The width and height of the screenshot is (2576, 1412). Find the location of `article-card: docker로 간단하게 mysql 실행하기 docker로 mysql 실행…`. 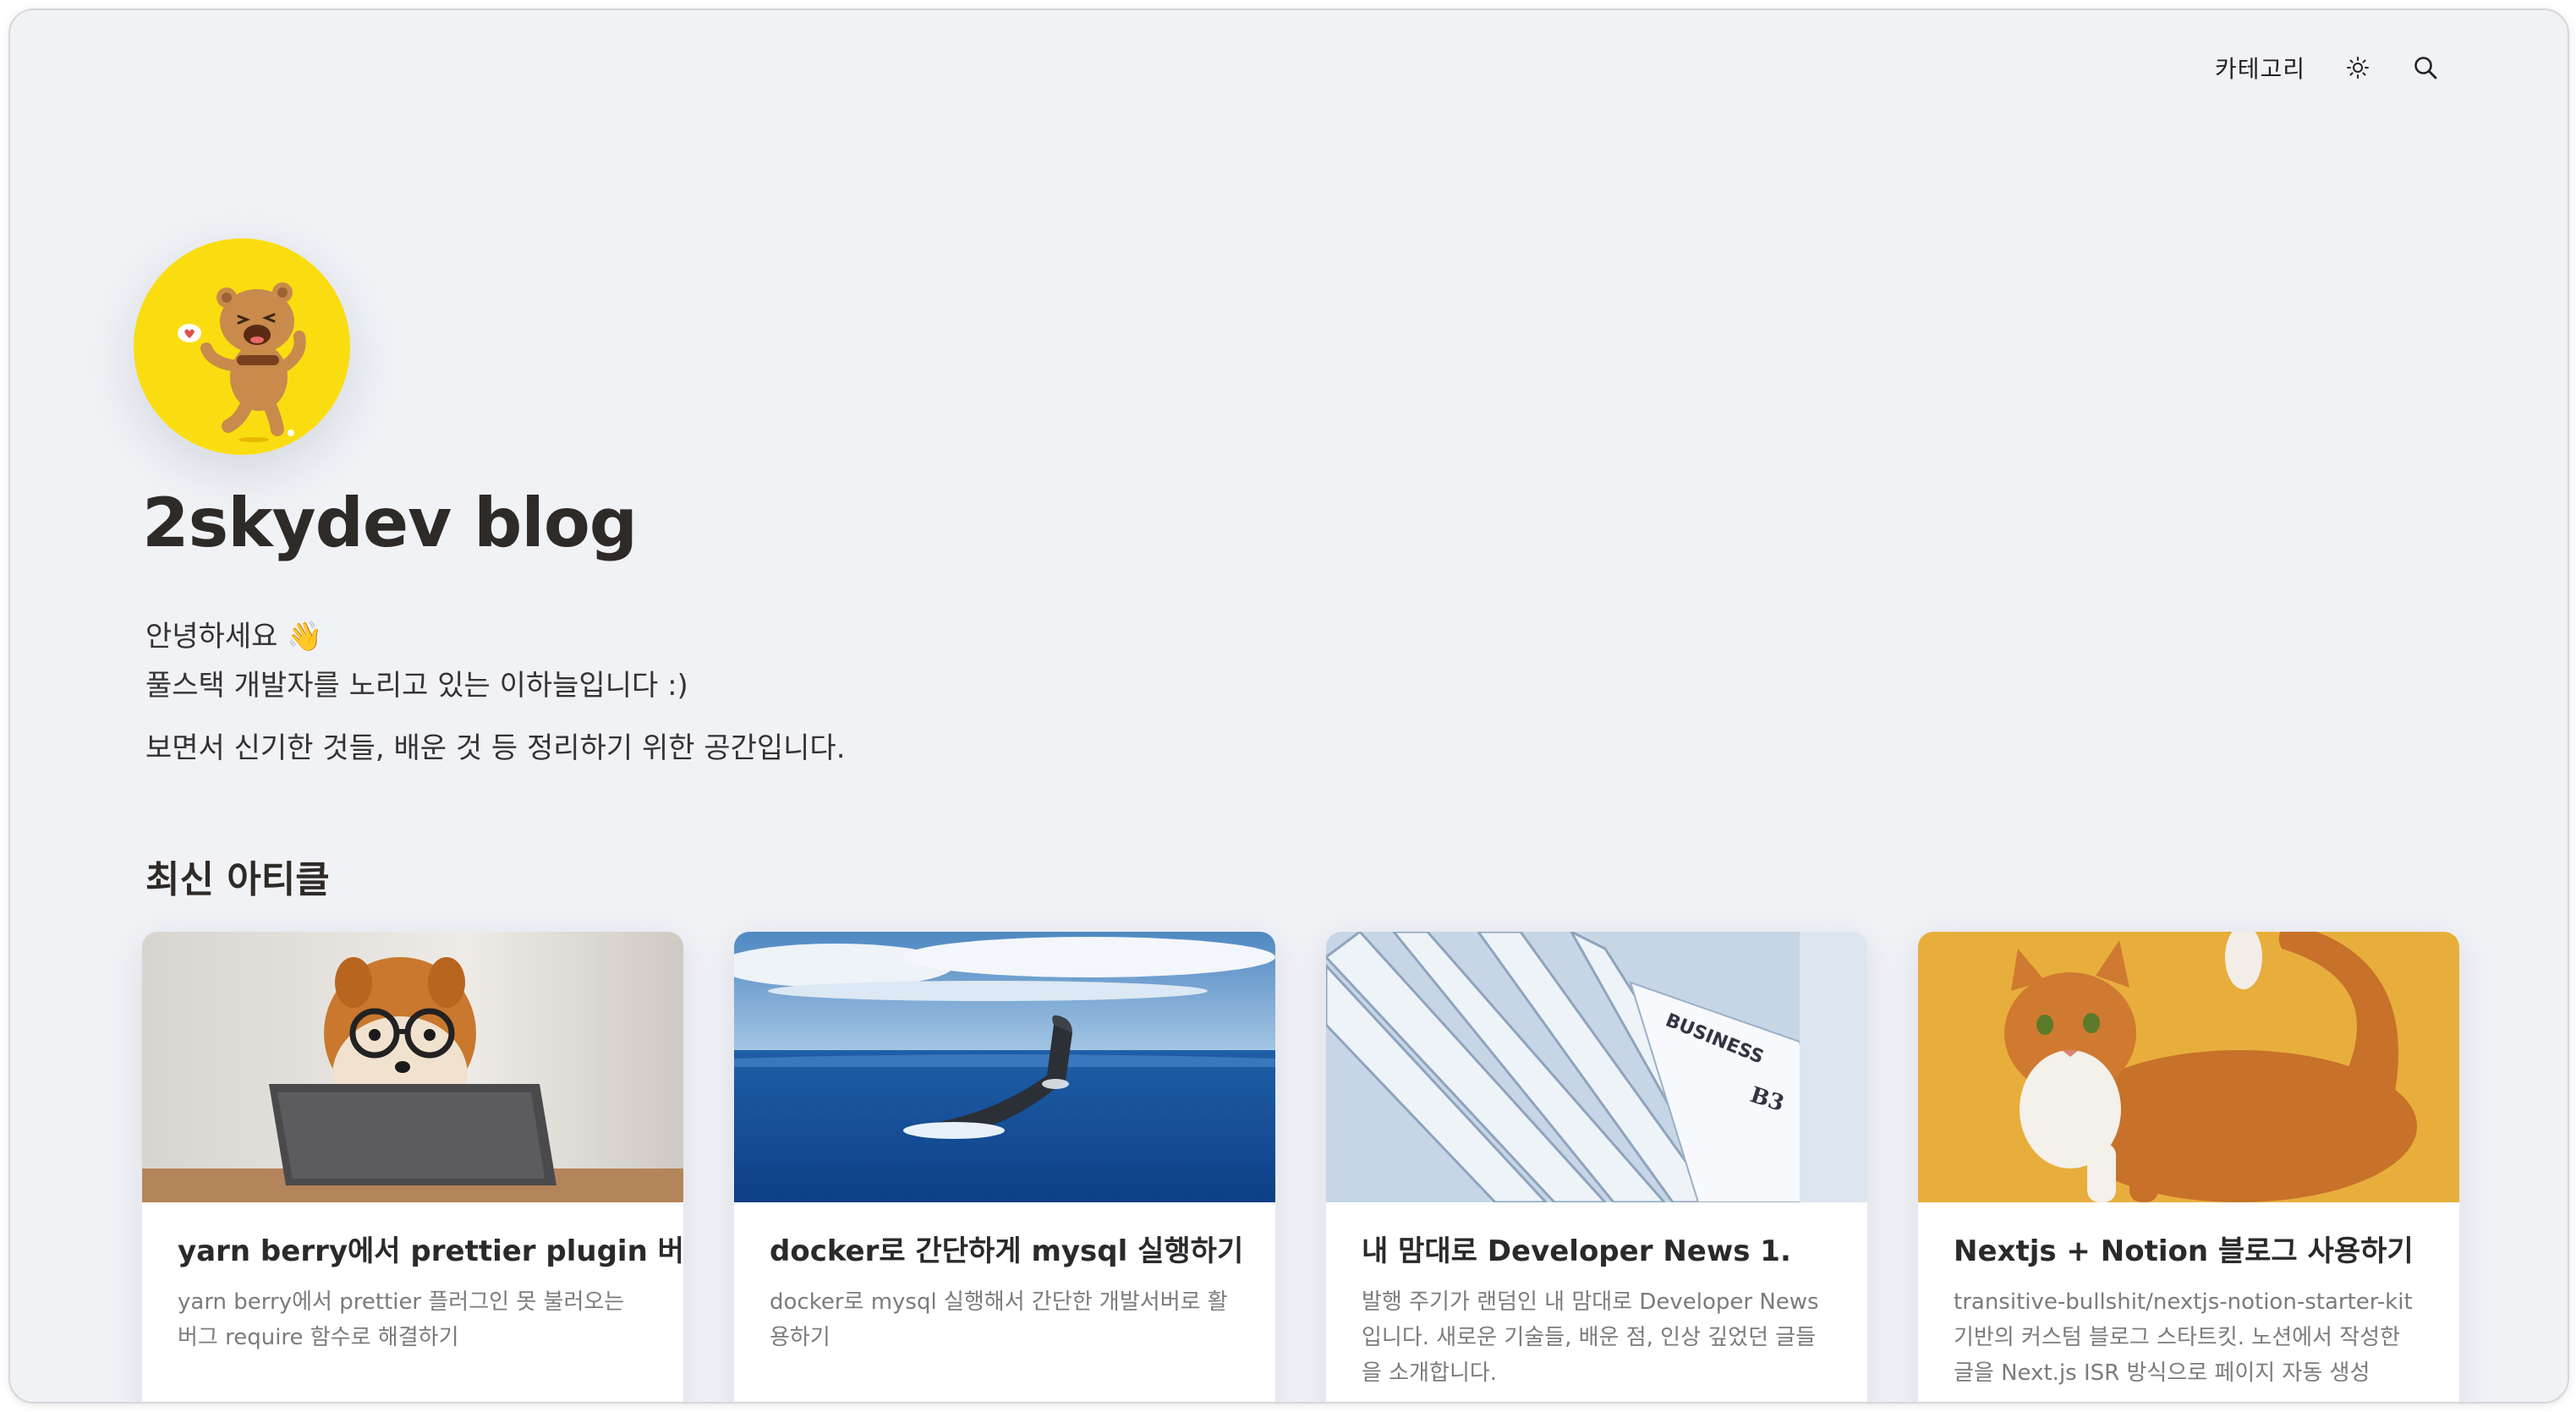

article-card: docker로 간단하게 mysql 실행하기 docker로 mysql 실행… is located at coordinates (1004, 1167).